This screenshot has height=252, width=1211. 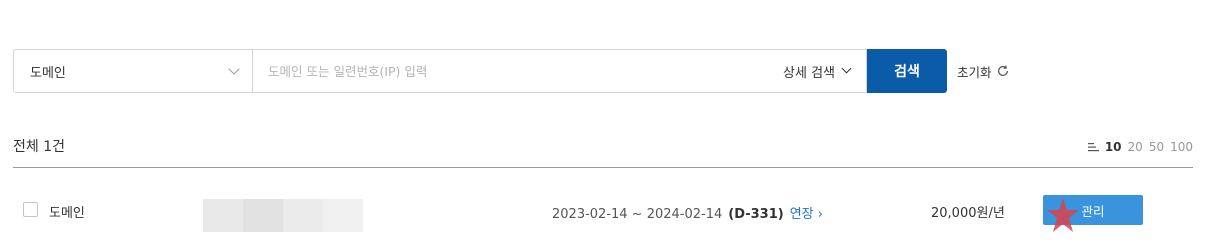 What do you see at coordinates (1002, 70) in the screenshot?
I see `refresh-icon` at bounding box center [1002, 70].